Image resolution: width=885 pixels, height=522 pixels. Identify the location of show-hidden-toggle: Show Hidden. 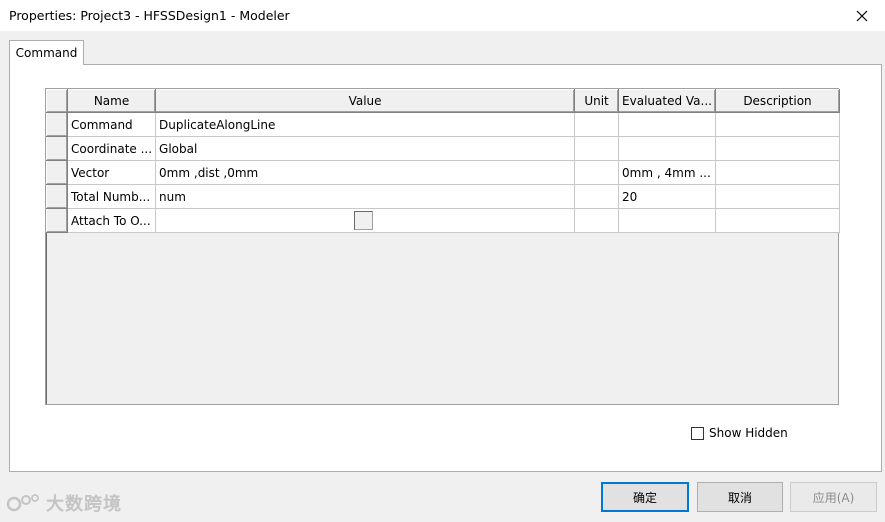
(739, 433).